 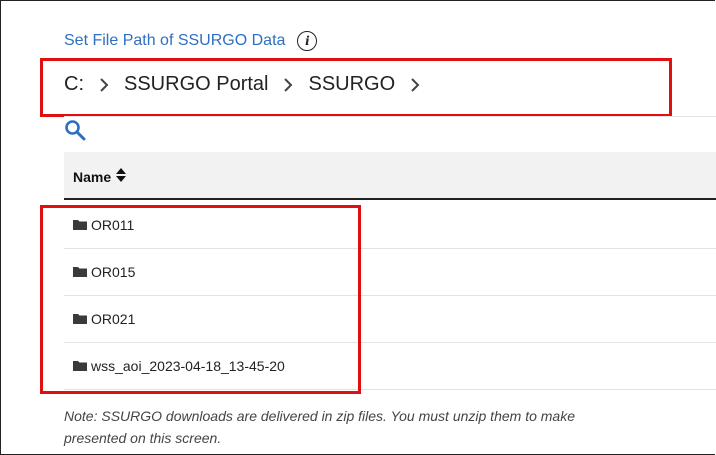 I want to click on divider, so click(x=390, y=116).